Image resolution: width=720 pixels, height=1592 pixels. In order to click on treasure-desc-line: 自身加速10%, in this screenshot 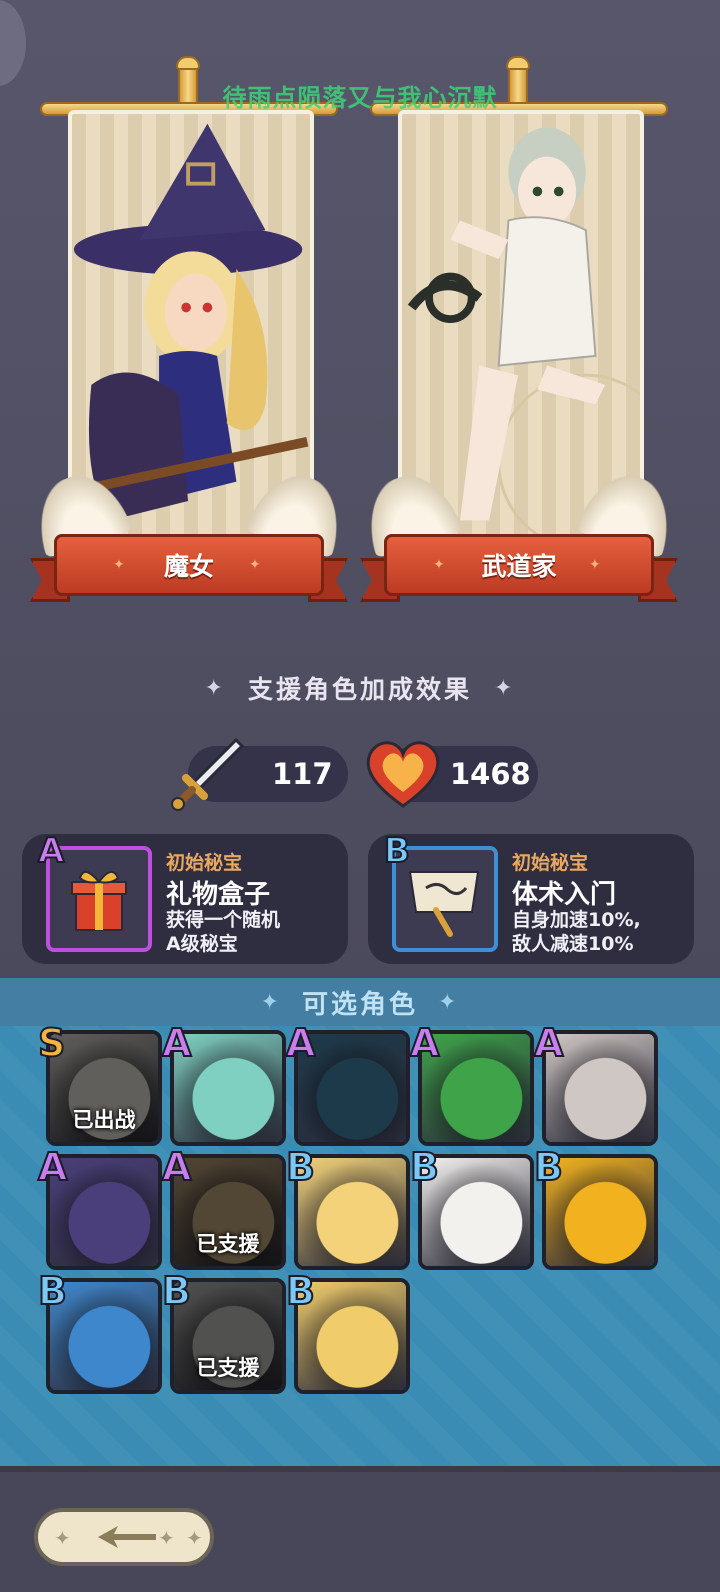, I will do `click(576, 920)`.